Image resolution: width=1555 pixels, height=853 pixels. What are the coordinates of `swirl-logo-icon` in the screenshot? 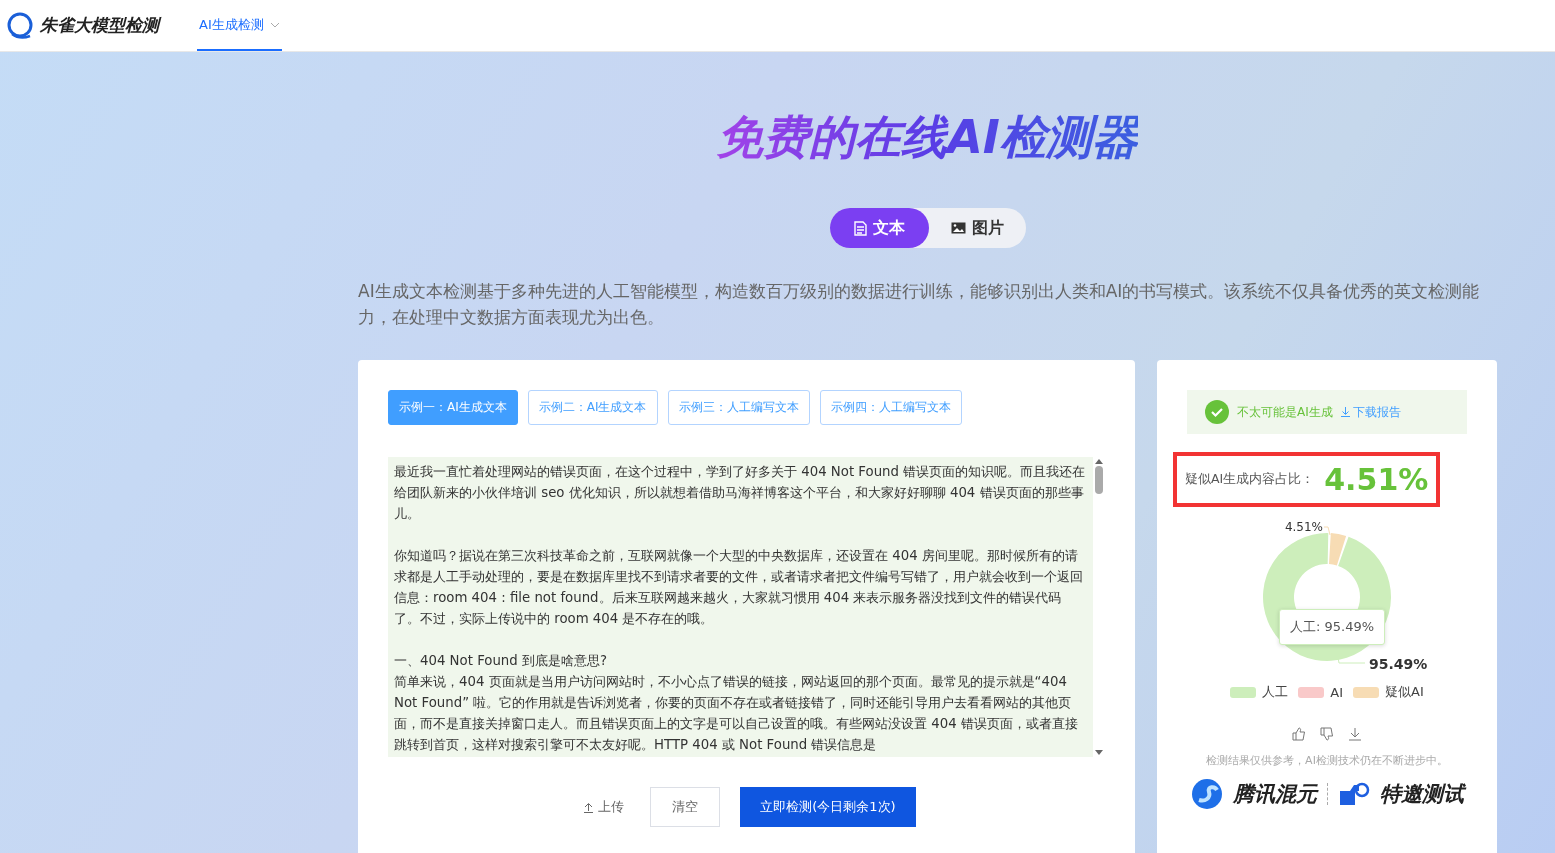 It's located at (1206, 794).